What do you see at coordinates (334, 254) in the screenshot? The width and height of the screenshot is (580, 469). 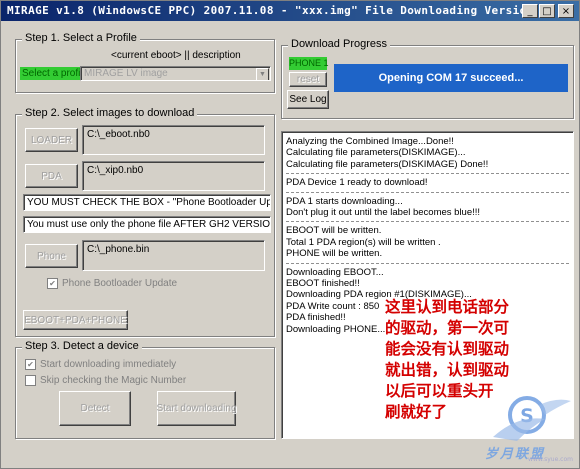 I see `log-line: PHONE will be written.` at bounding box center [334, 254].